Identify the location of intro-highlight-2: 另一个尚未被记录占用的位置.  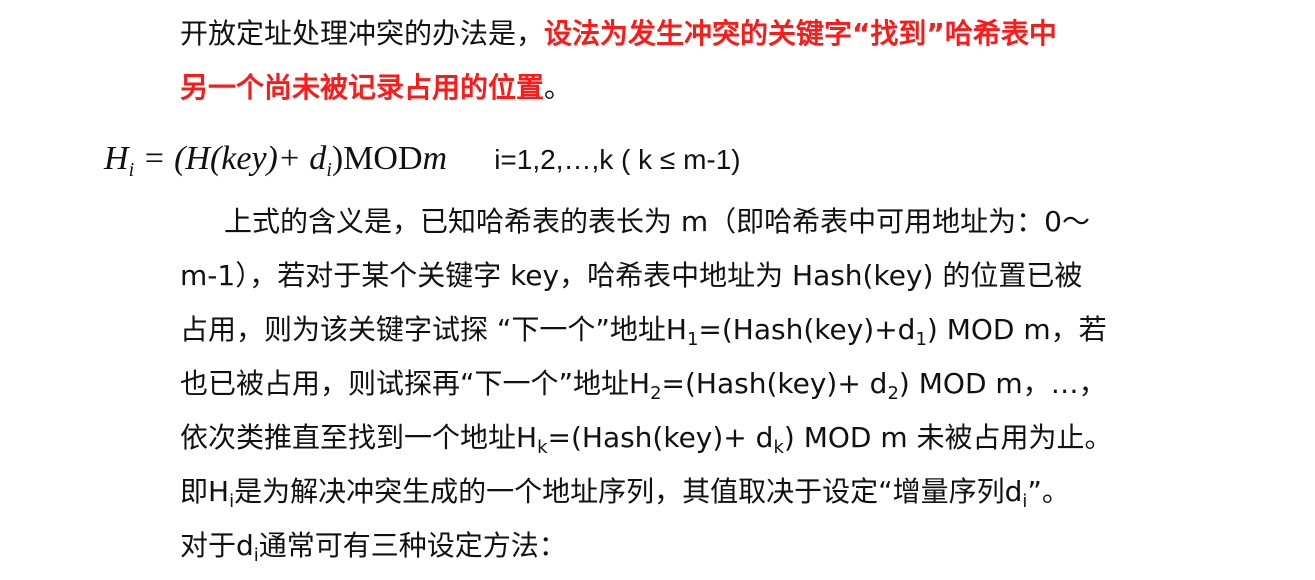
(362, 87).